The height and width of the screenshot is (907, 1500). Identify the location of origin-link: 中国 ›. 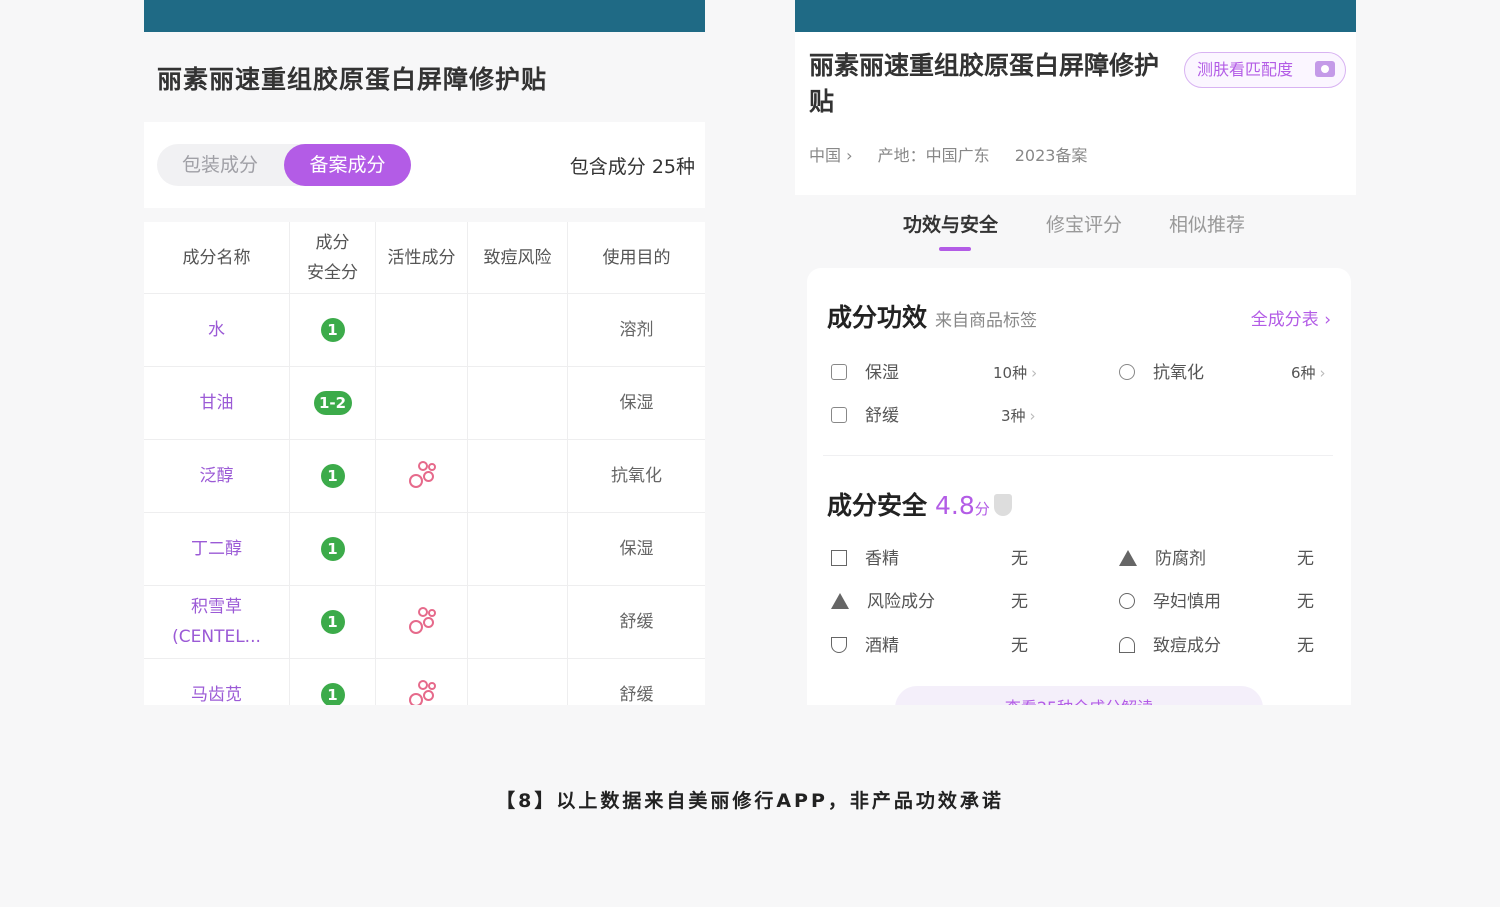
(831, 155).